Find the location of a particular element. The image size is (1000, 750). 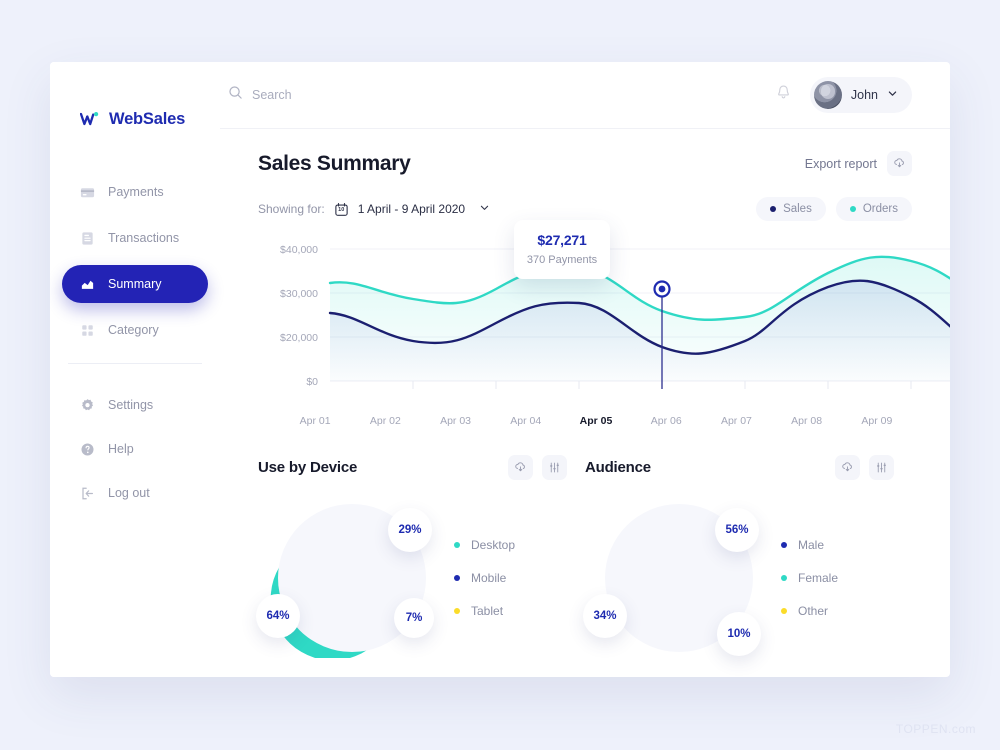

tooltip-subtext: 370 Payments is located at coordinates (562, 260).